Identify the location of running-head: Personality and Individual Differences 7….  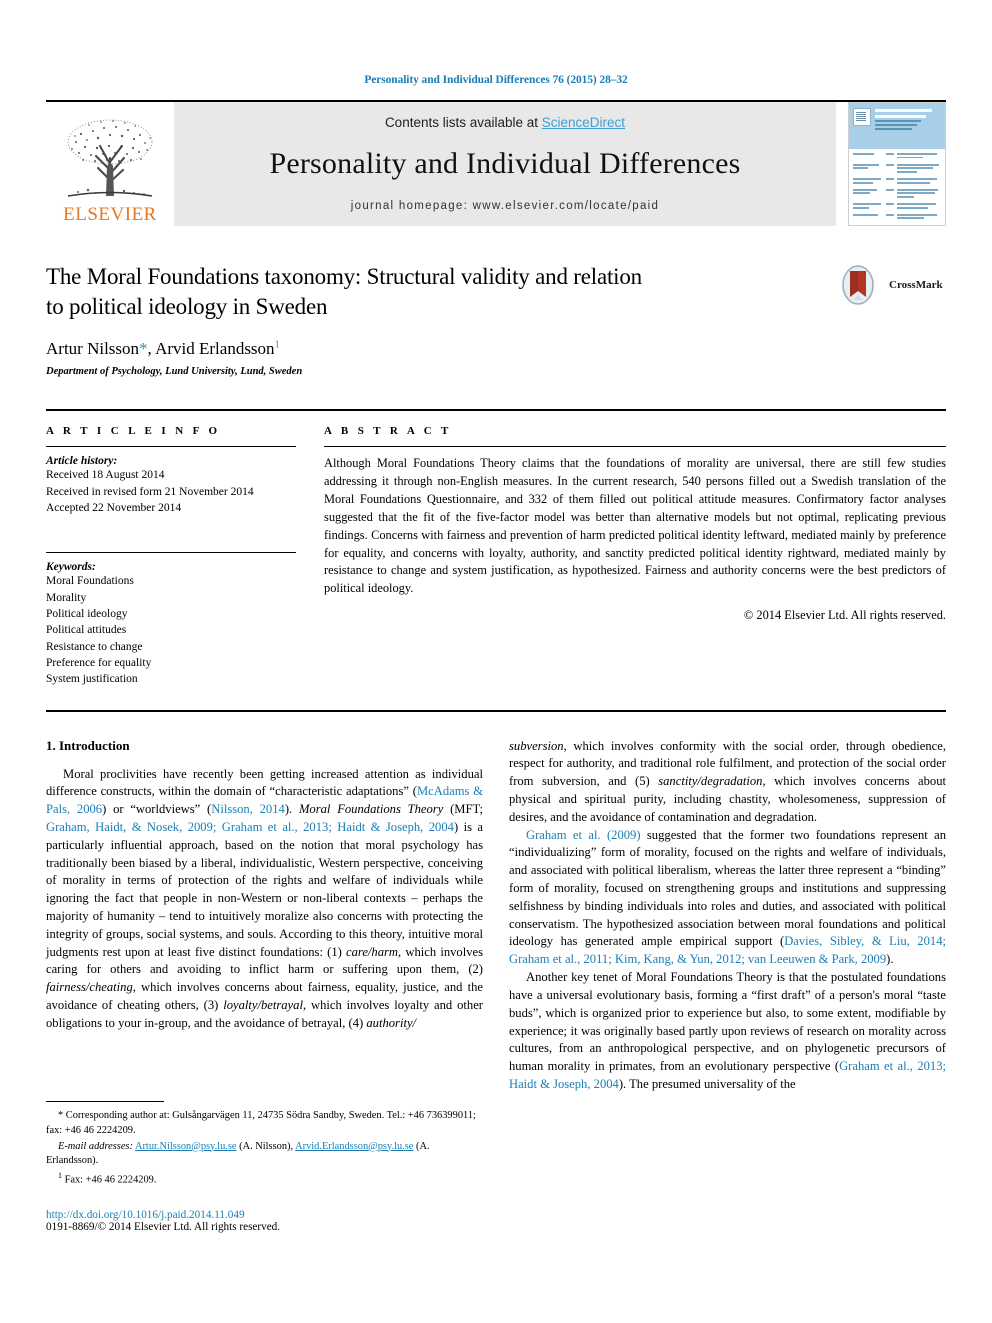
(496, 80).